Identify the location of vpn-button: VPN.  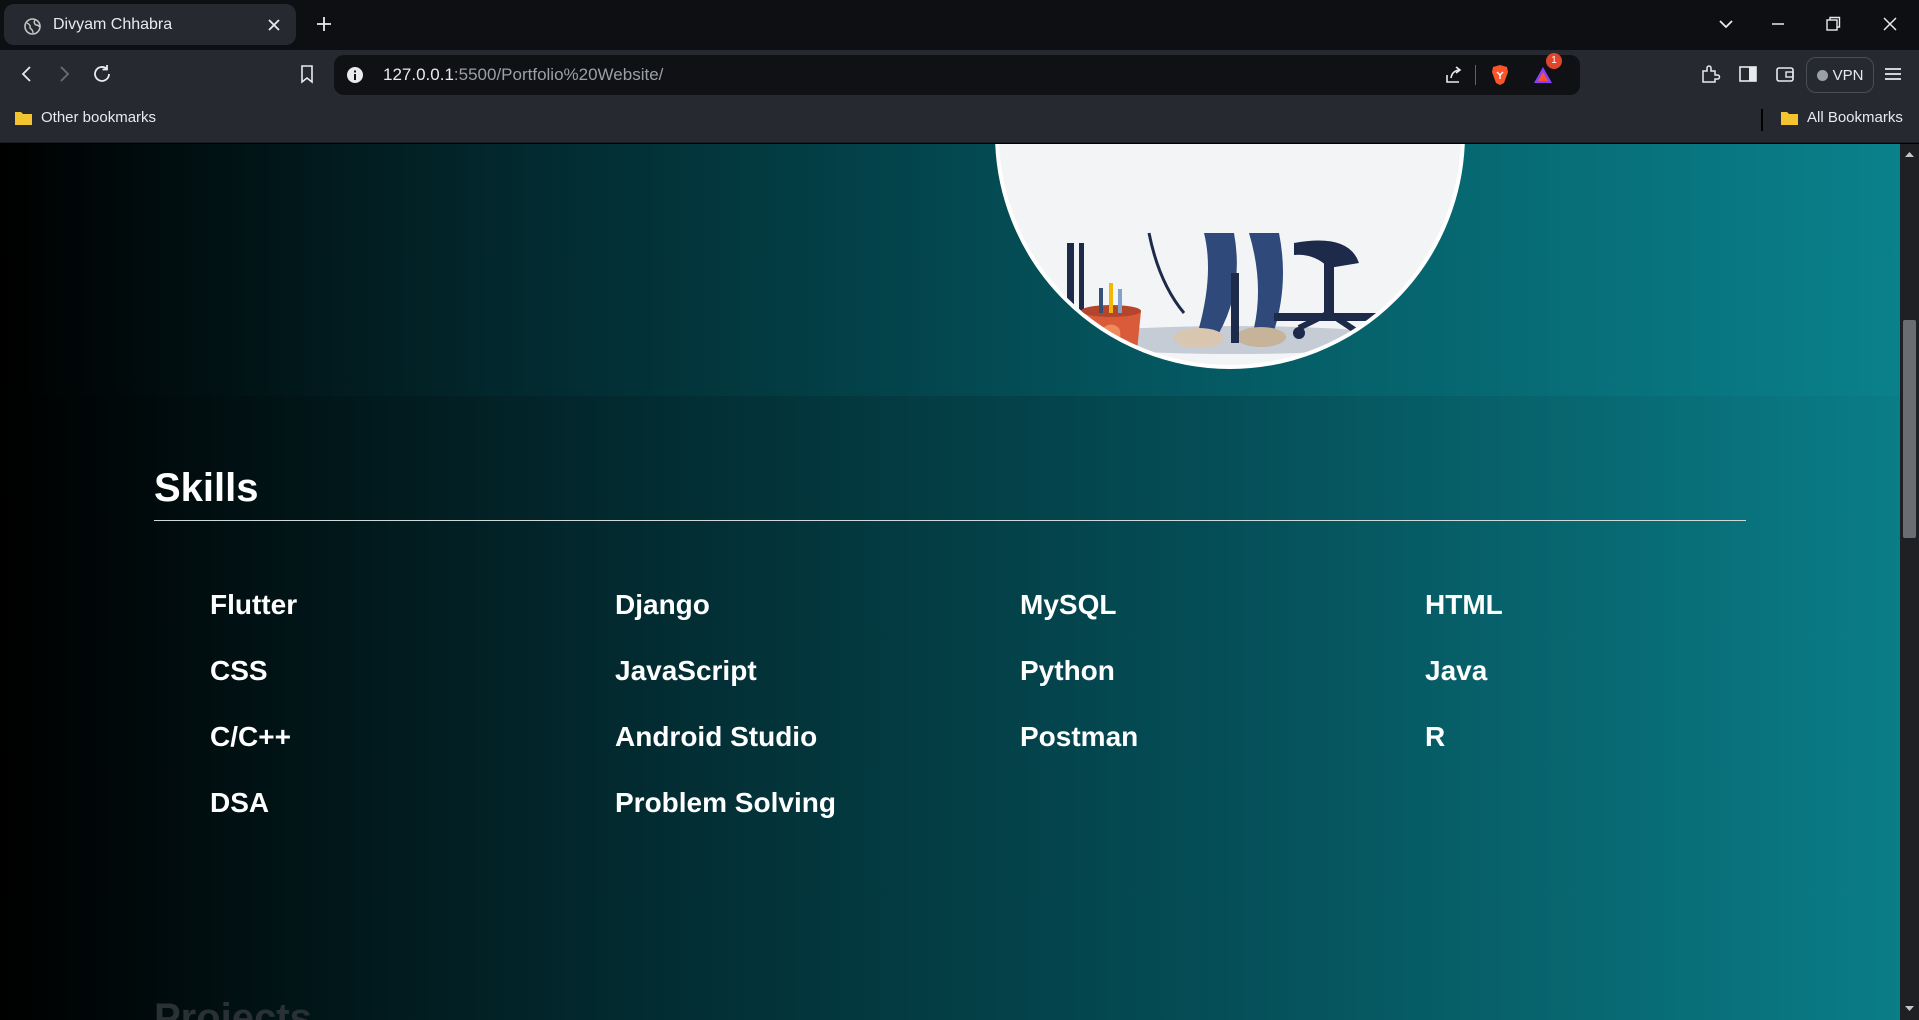
(1840, 75).